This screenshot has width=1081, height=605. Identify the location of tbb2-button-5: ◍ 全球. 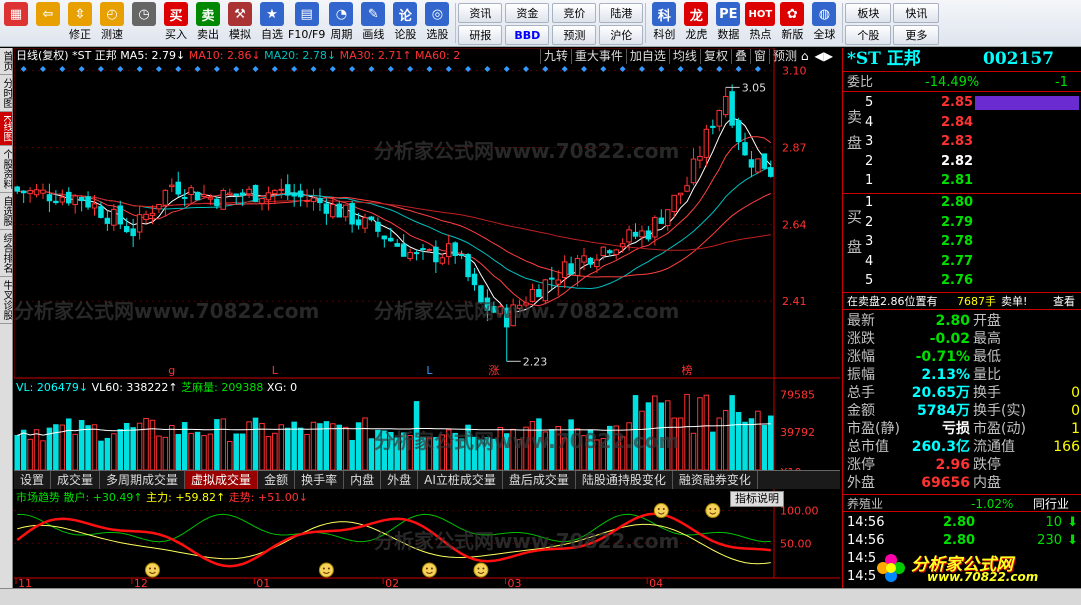
(824, 23).